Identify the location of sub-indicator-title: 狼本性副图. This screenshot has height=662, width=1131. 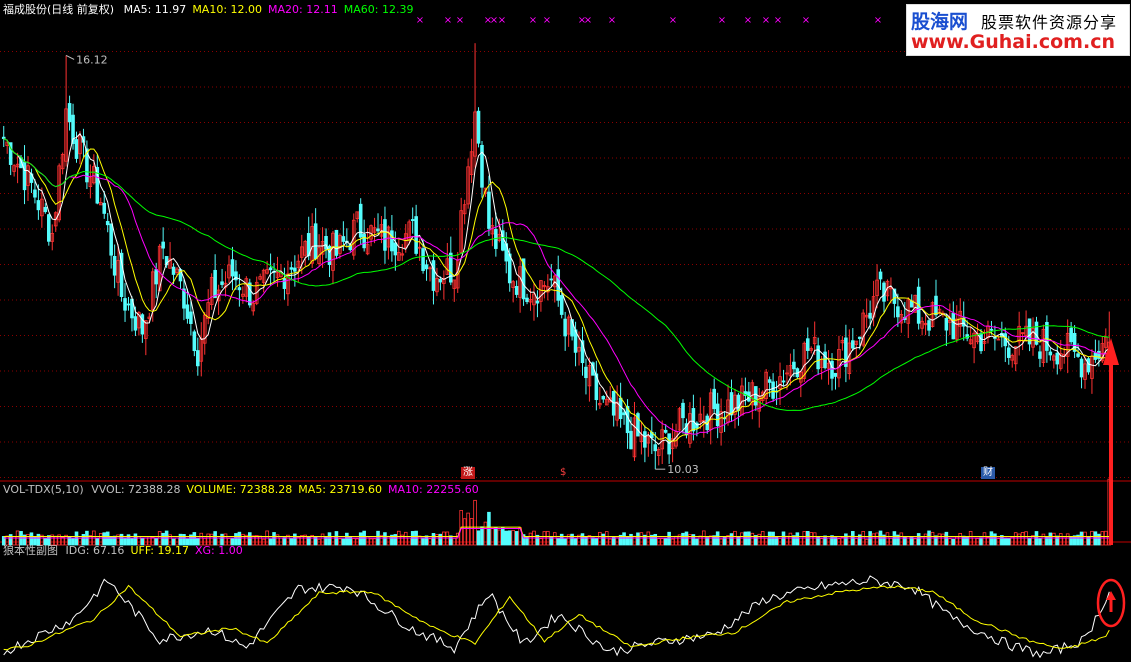
(30, 550).